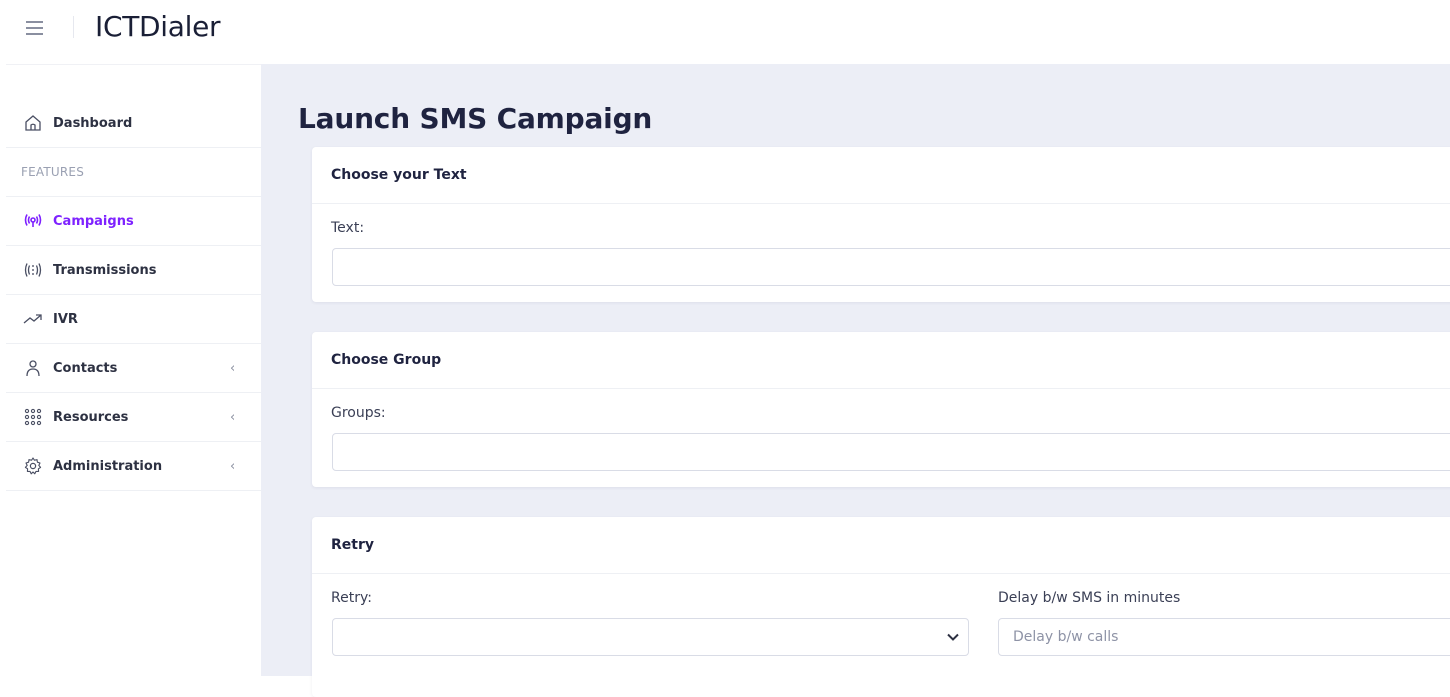  Describe the element at coordinates (358, 413) in the screenshot. I see `groups-label: Groups:` at that location.